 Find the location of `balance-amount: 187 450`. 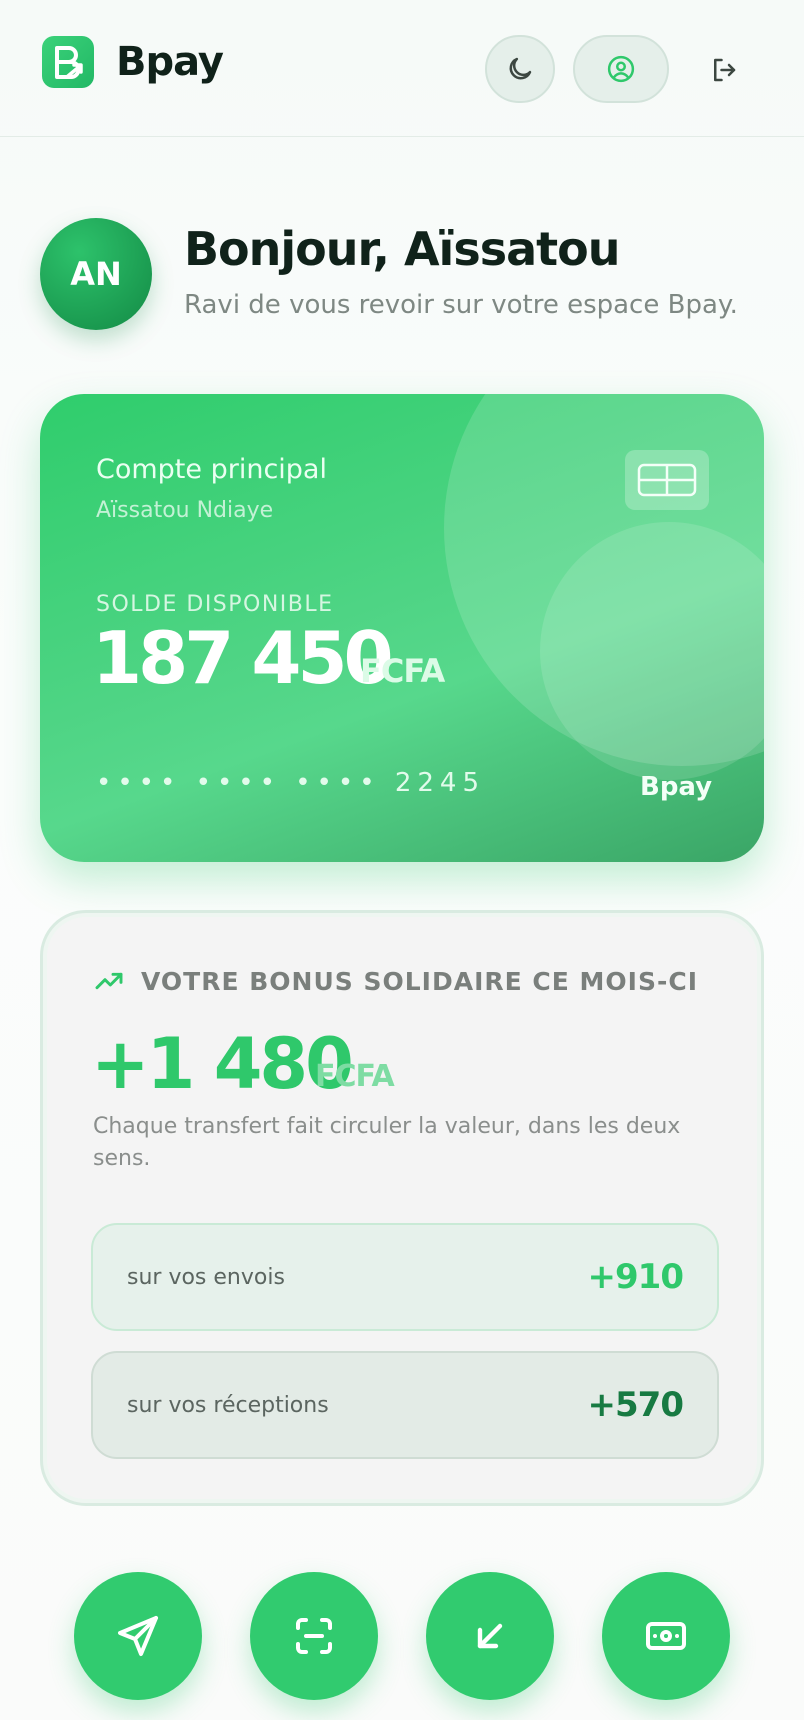

balance-amount: 187 450 is located at coordinates (243, 658).